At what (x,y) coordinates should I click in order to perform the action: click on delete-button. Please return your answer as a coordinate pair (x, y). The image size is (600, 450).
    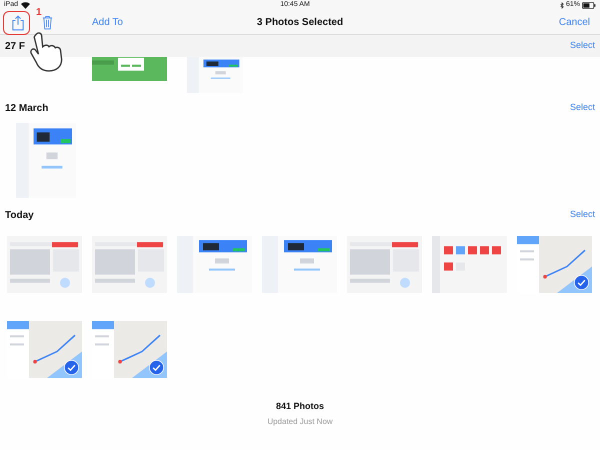
    Looking at the image, I should click on (47, 23).